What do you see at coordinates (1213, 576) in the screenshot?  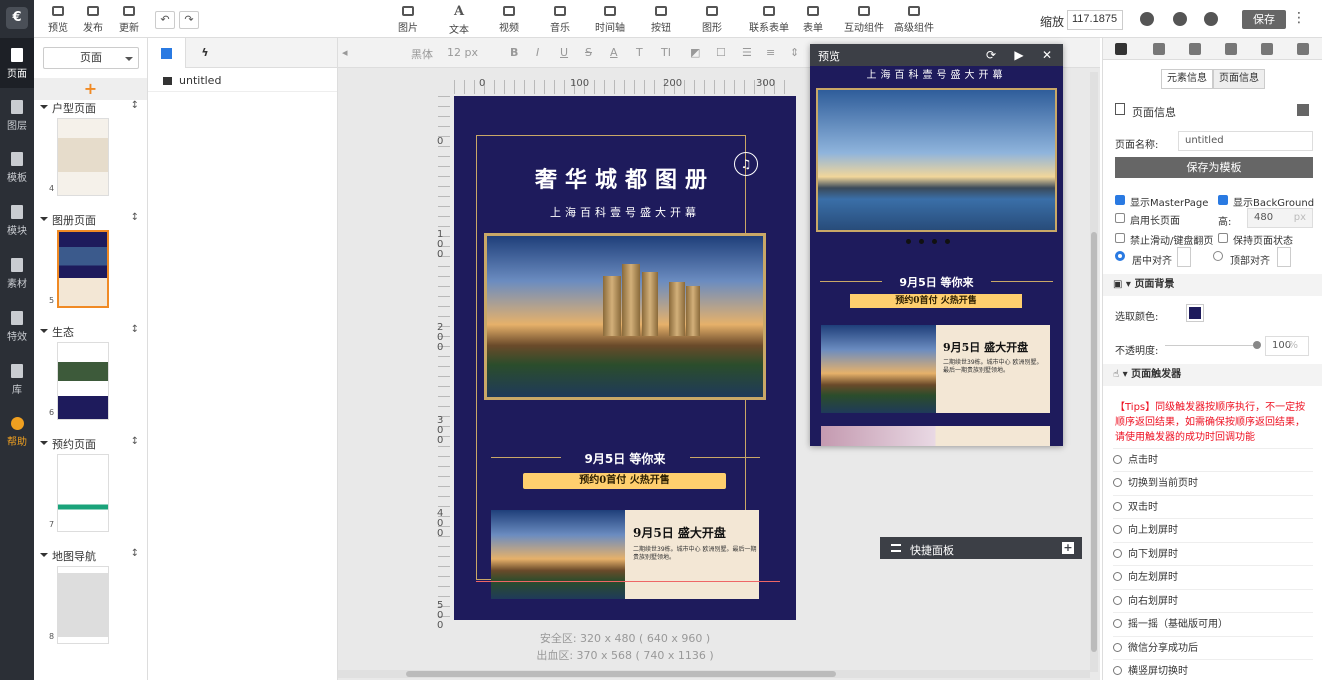 I see `trigger-item: 向左划屏时` at bounding box center [1213, 576].